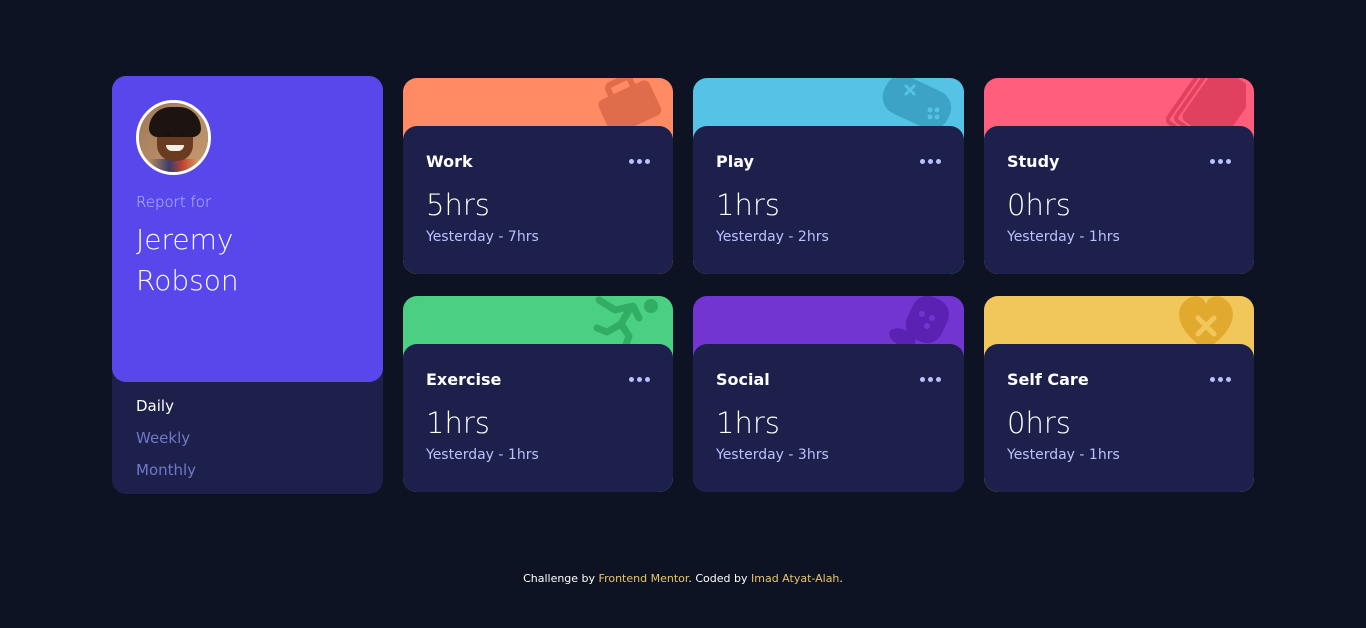  I want to click on card-previous-hours: Yesterday - 2hrs, so click(772, 237).